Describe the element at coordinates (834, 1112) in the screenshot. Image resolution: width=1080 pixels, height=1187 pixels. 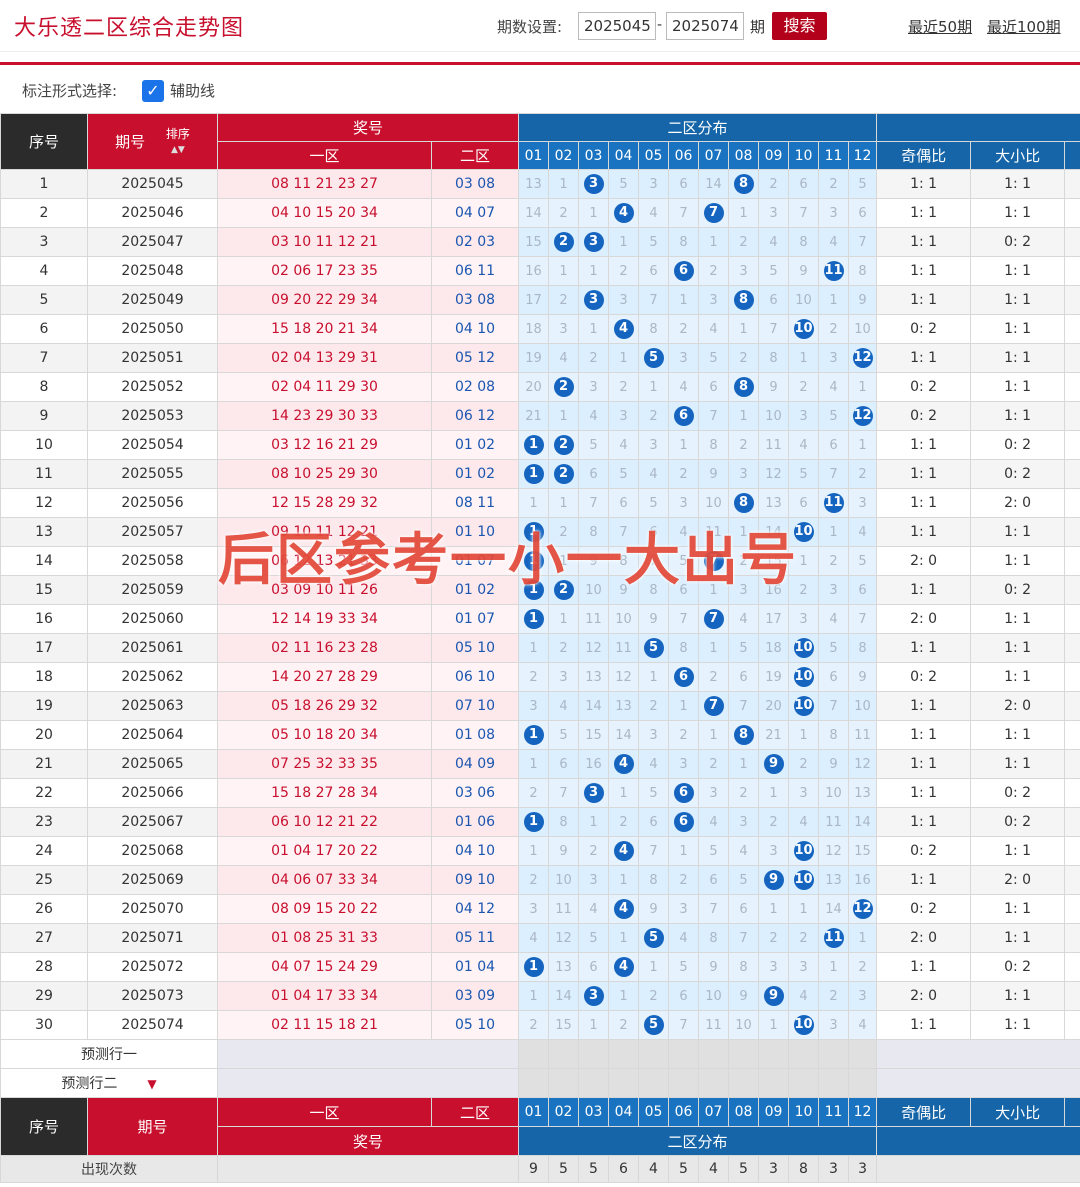
I see `footer-num-header: 11` at that location.